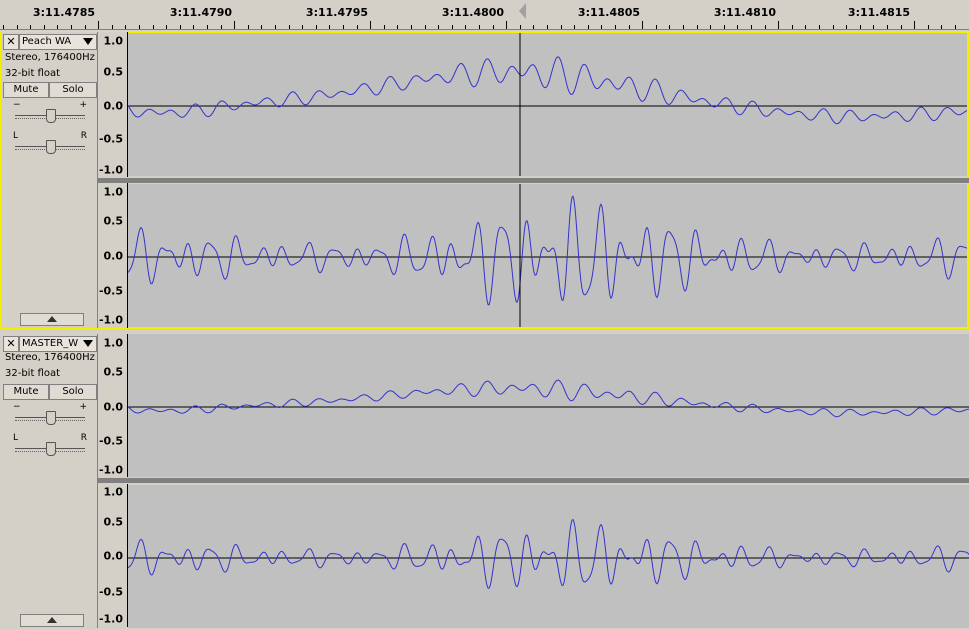 This screenshot has width=969, height=629. I want to click on time-label: 3:11.4805, so click(609, 12).